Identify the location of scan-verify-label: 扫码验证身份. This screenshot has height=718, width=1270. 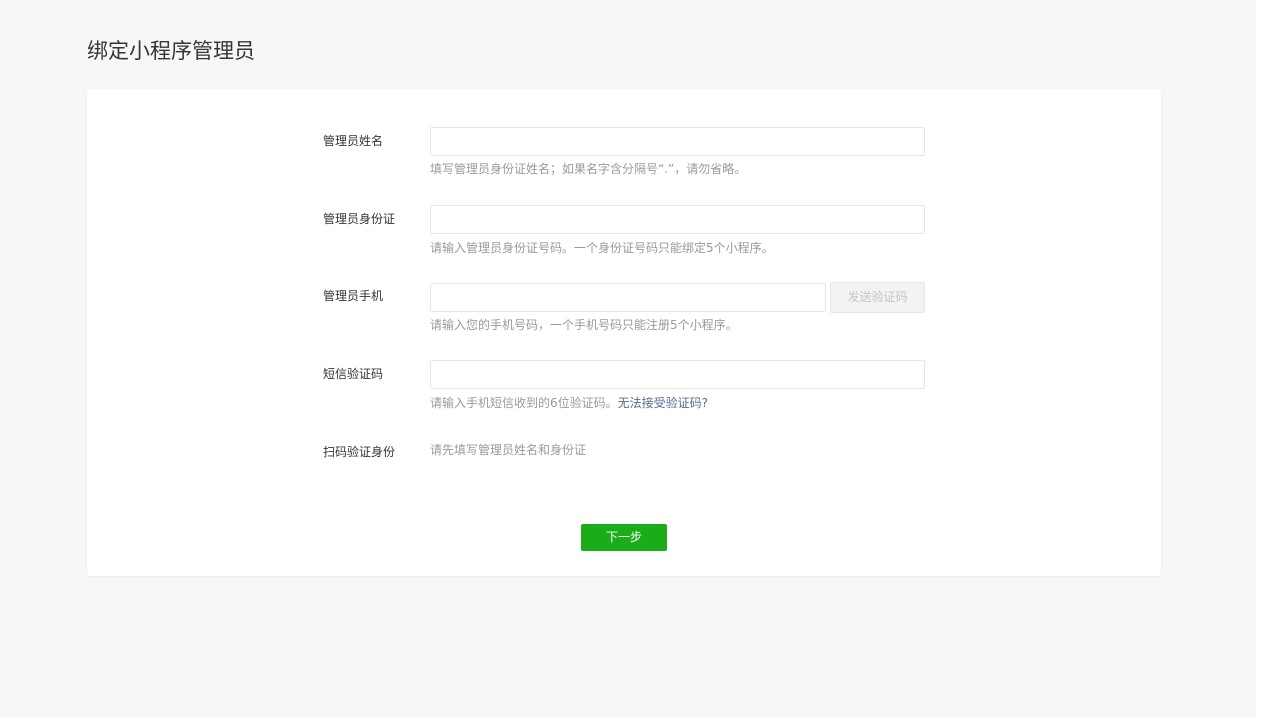
(359, 452).